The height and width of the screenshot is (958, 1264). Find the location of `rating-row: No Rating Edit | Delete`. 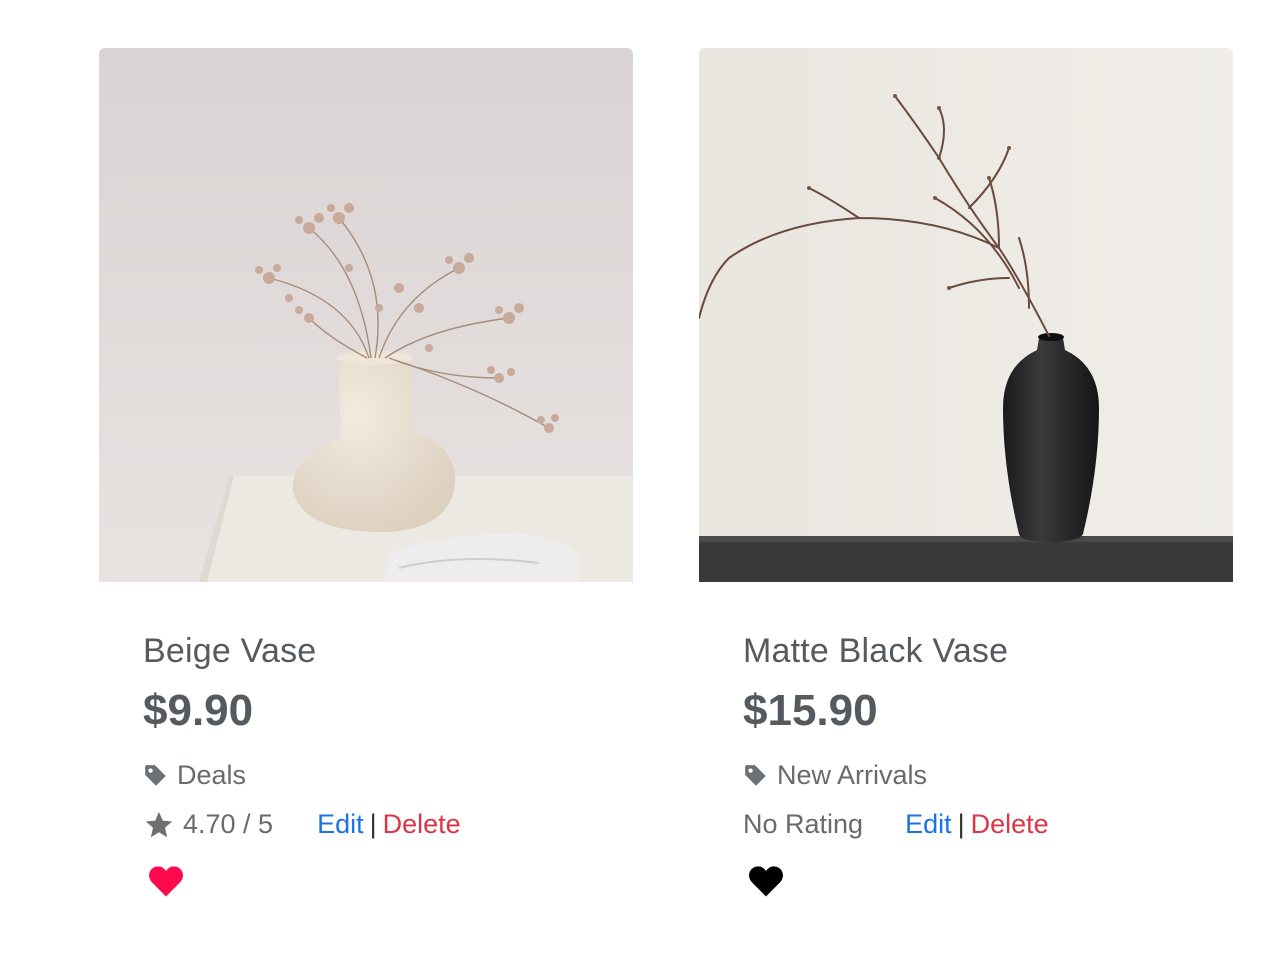

rating-row: No Rating Edit | Delete is located at coordinates (896, 824).